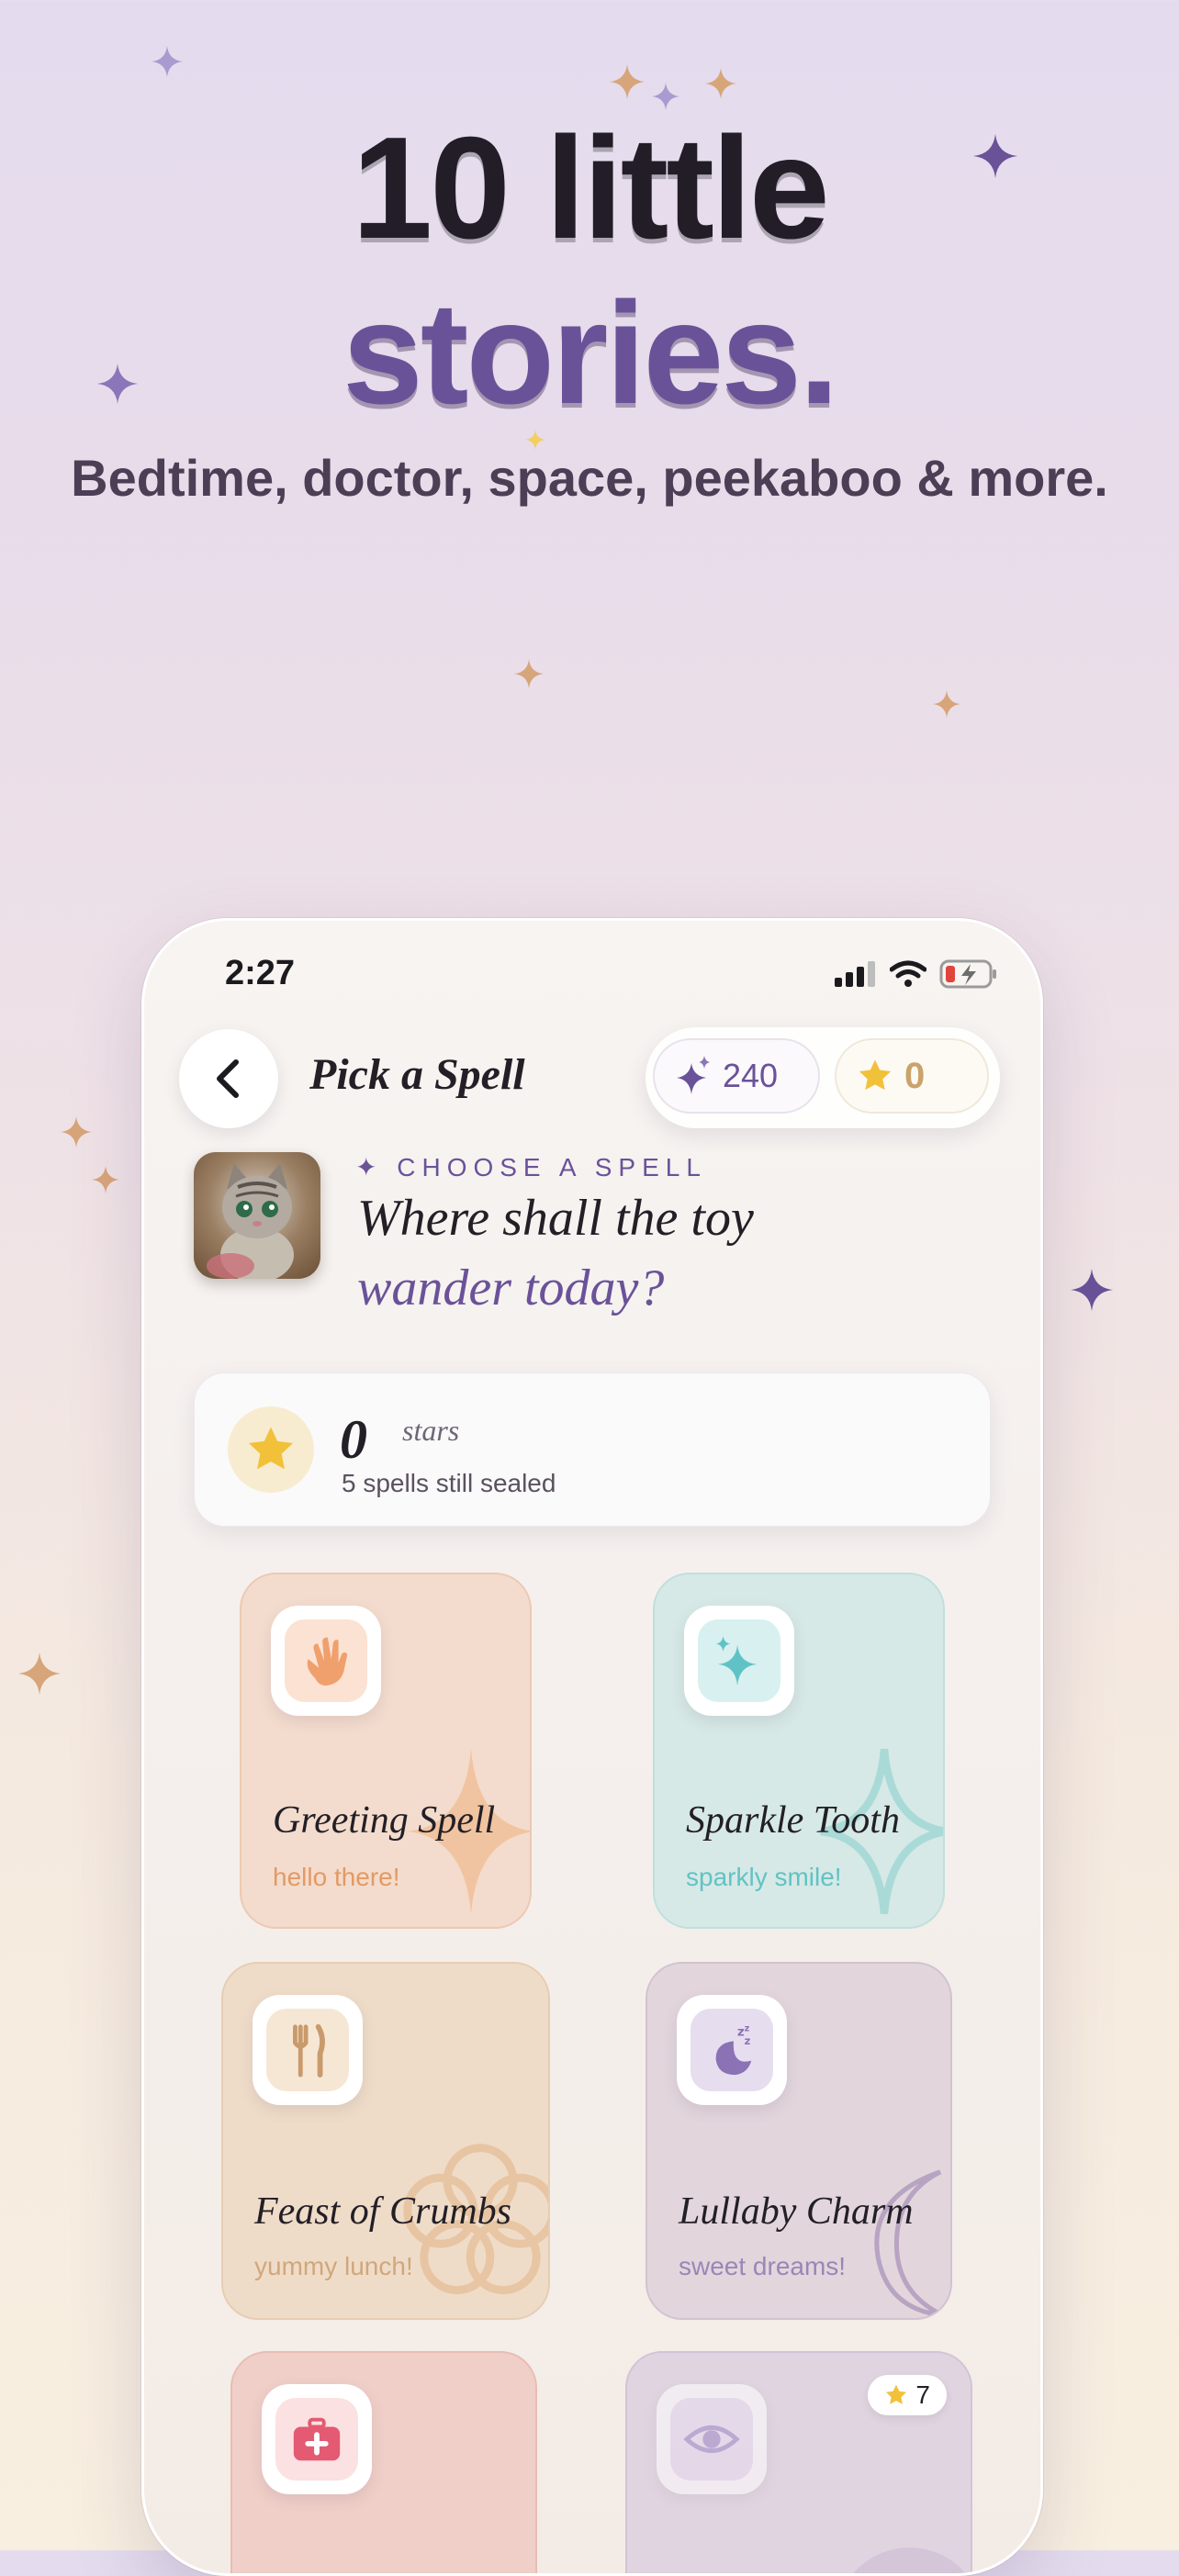  Describe the element at coordinates (384, 1820) in the screenshot. I see `spell-title: Greeting Spell` at that location.